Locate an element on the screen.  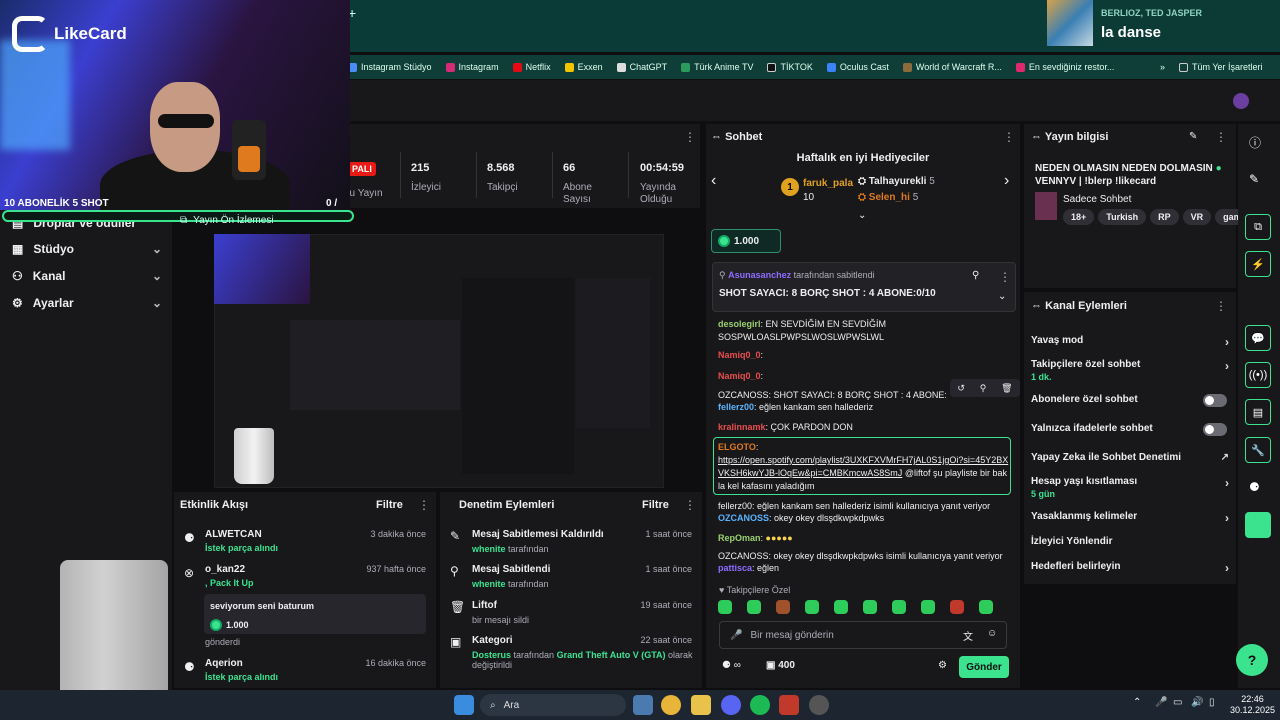
bookmark-oculus: Oculus Cast is located at coordinates (857, 67).